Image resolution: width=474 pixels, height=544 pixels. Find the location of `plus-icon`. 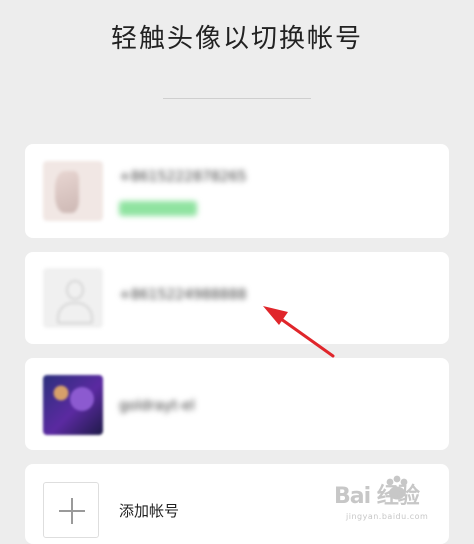

plus-icon is located at coordinates (71, 510).